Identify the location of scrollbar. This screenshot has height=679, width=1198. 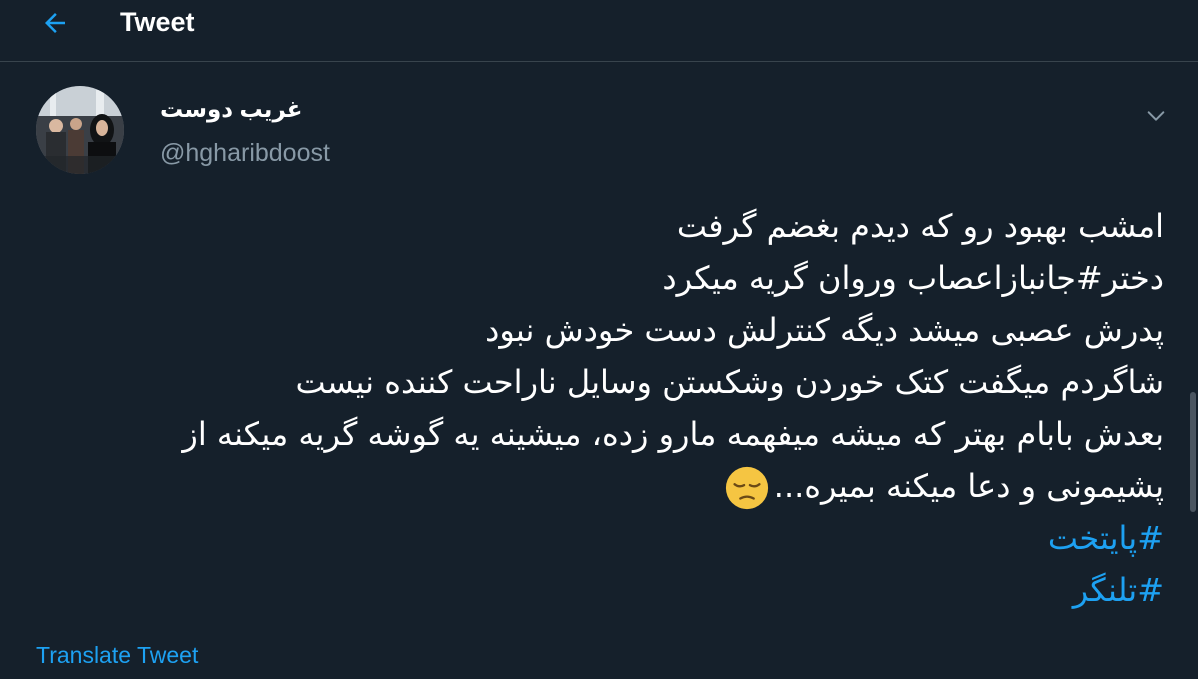
(1192, 370).